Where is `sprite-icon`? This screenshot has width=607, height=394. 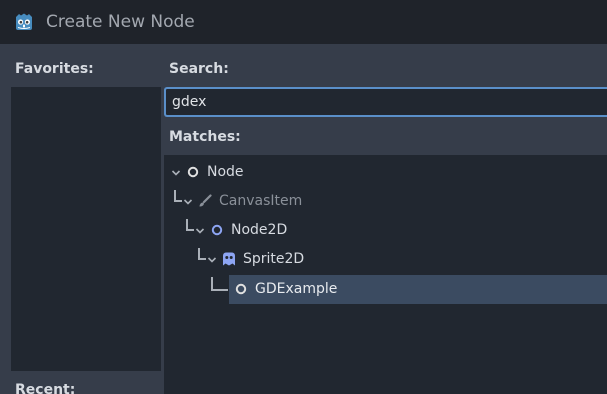 sprite-icon is located at coordinates (229, 259).